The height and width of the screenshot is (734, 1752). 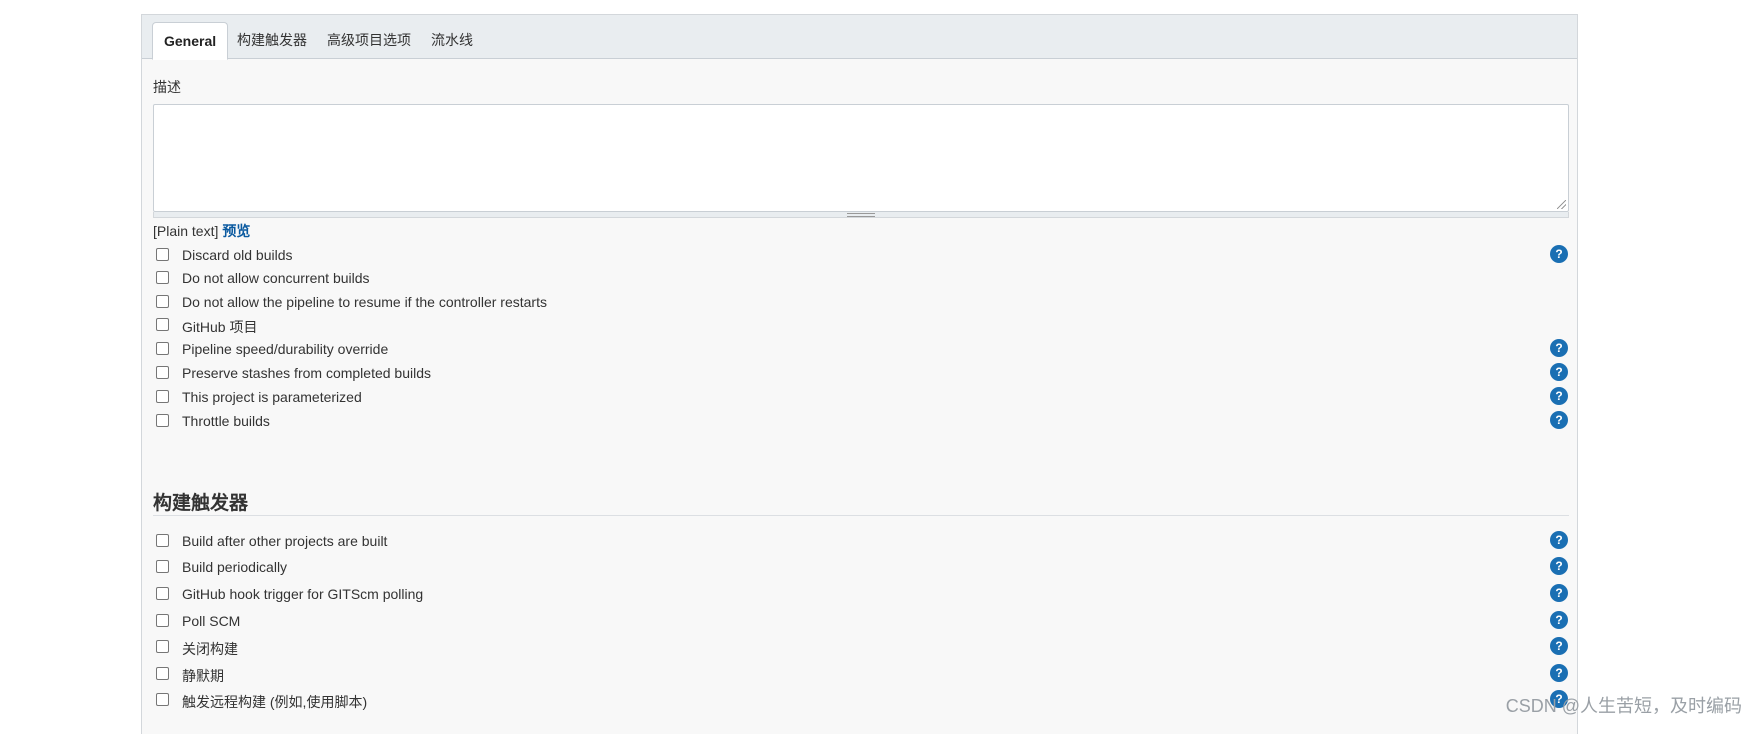 What do you see at coordinates (306, 373) in the screenshot?
I see `option-label: Preserve stashes from completed builds` at bounding box center [306, 373].